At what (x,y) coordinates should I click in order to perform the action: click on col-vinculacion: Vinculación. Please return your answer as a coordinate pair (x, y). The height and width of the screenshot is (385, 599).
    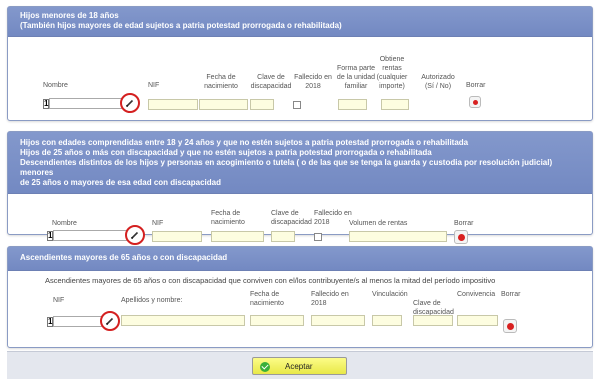
    Looking at the image, I should click on (390, 294).